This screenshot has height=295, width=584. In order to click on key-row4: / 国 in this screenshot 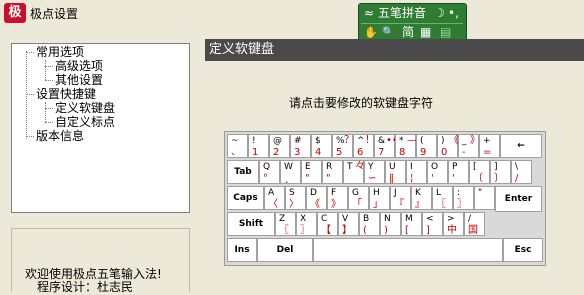, I will do `click(474, 224)`.